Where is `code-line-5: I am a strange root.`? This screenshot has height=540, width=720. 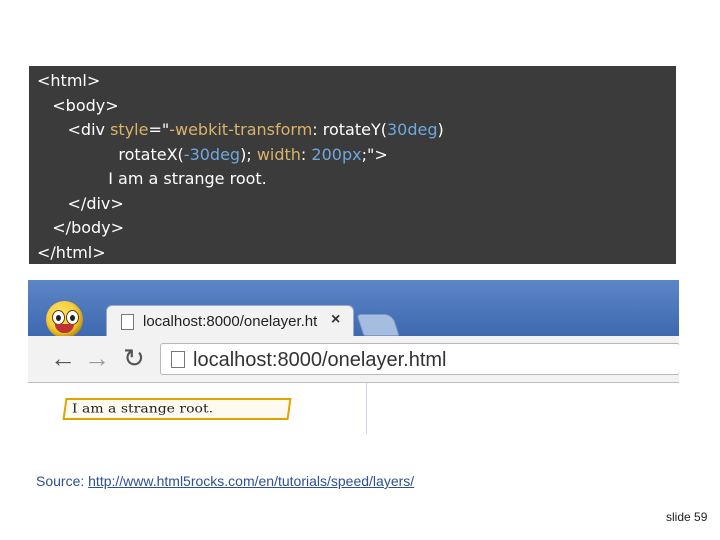
code-line-5: I am a strange root. is located at coordinates (187, 178).